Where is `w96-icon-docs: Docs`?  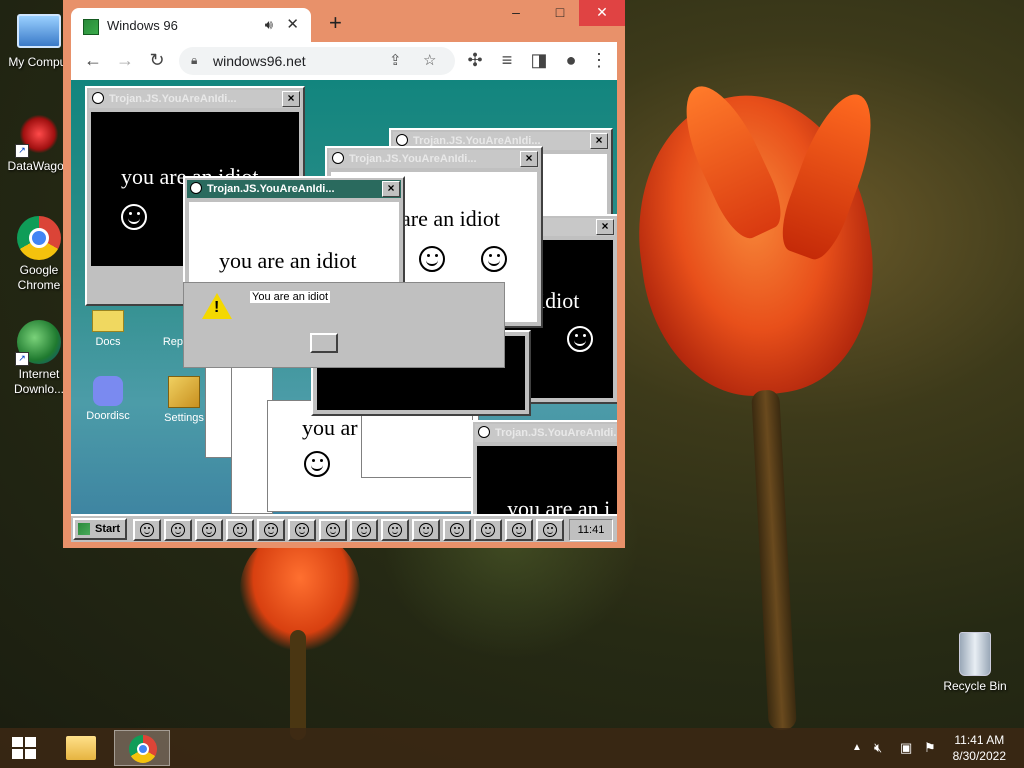
w96-icon-docs: Docs is located at coordinates (108, 325).